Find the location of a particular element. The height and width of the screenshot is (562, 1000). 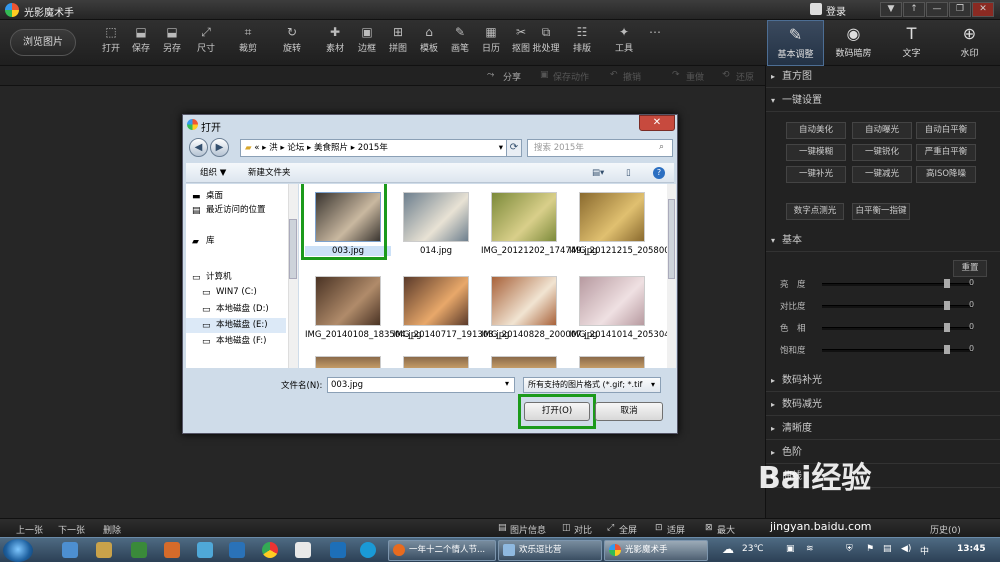

tool-边框: ▣ 边框 is located at coordinates (367, 44).